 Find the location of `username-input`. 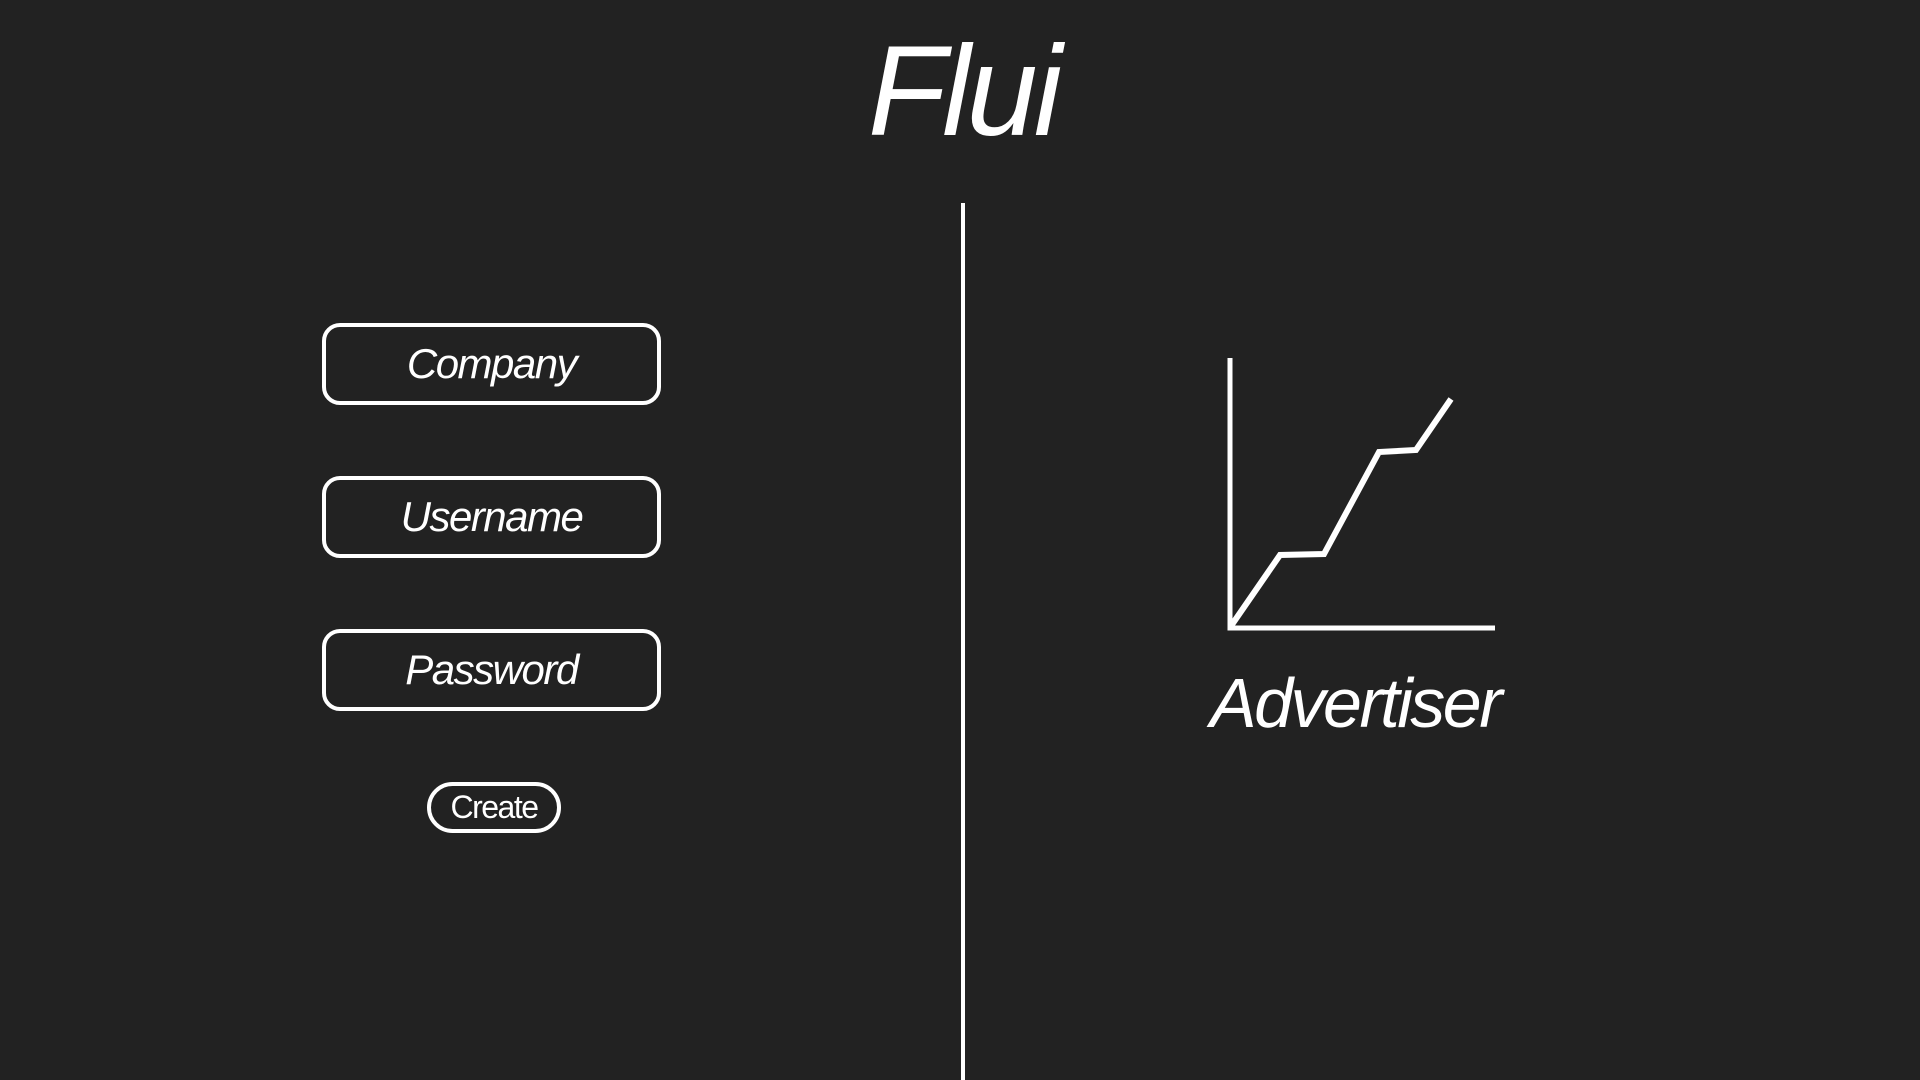

username-input is located at coordinates (491, 517).